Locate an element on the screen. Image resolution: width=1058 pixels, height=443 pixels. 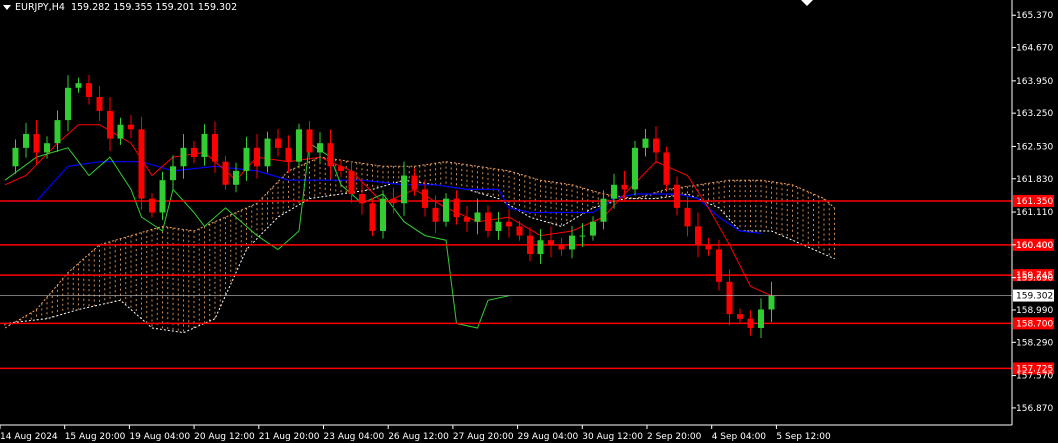
time-tick-label: 2 Sep 20:00 is located at coordinates (674, 437).